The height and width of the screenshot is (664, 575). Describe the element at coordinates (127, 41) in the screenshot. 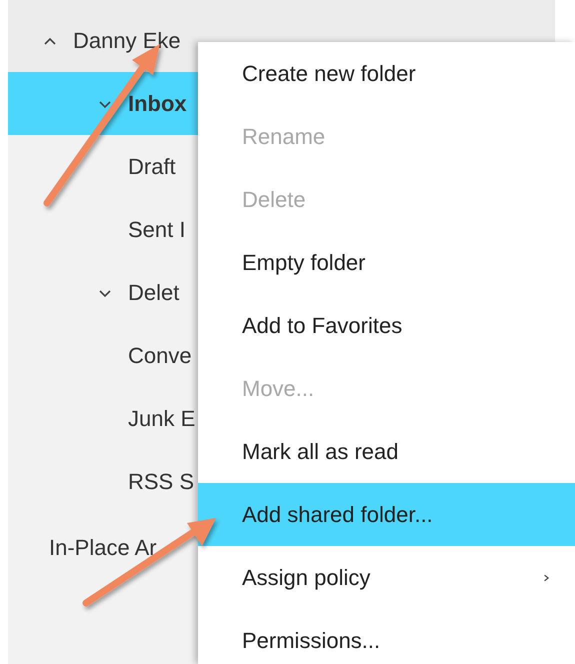

I see `folder-name: Danny Eke` at that location.